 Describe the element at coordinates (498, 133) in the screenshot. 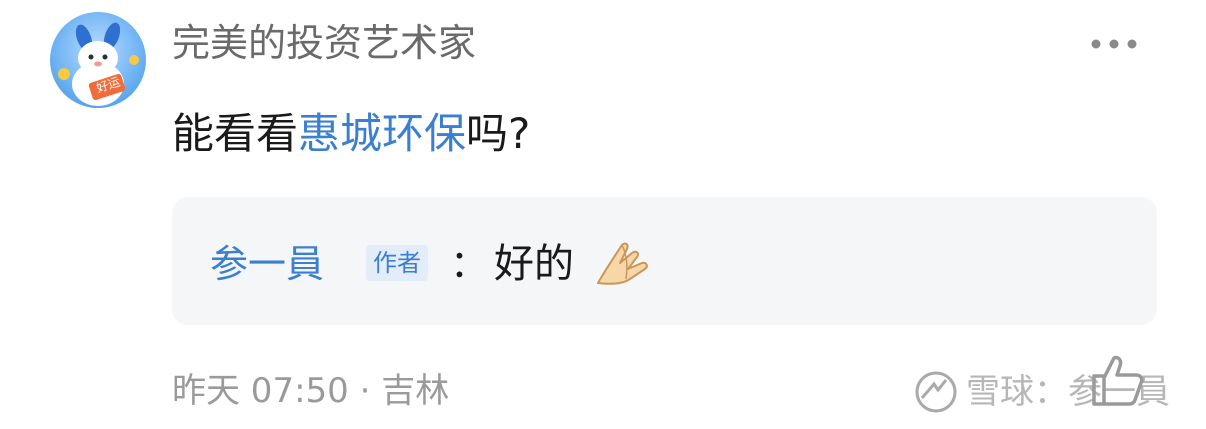

I see `content-suffix: 吗?` at that location.